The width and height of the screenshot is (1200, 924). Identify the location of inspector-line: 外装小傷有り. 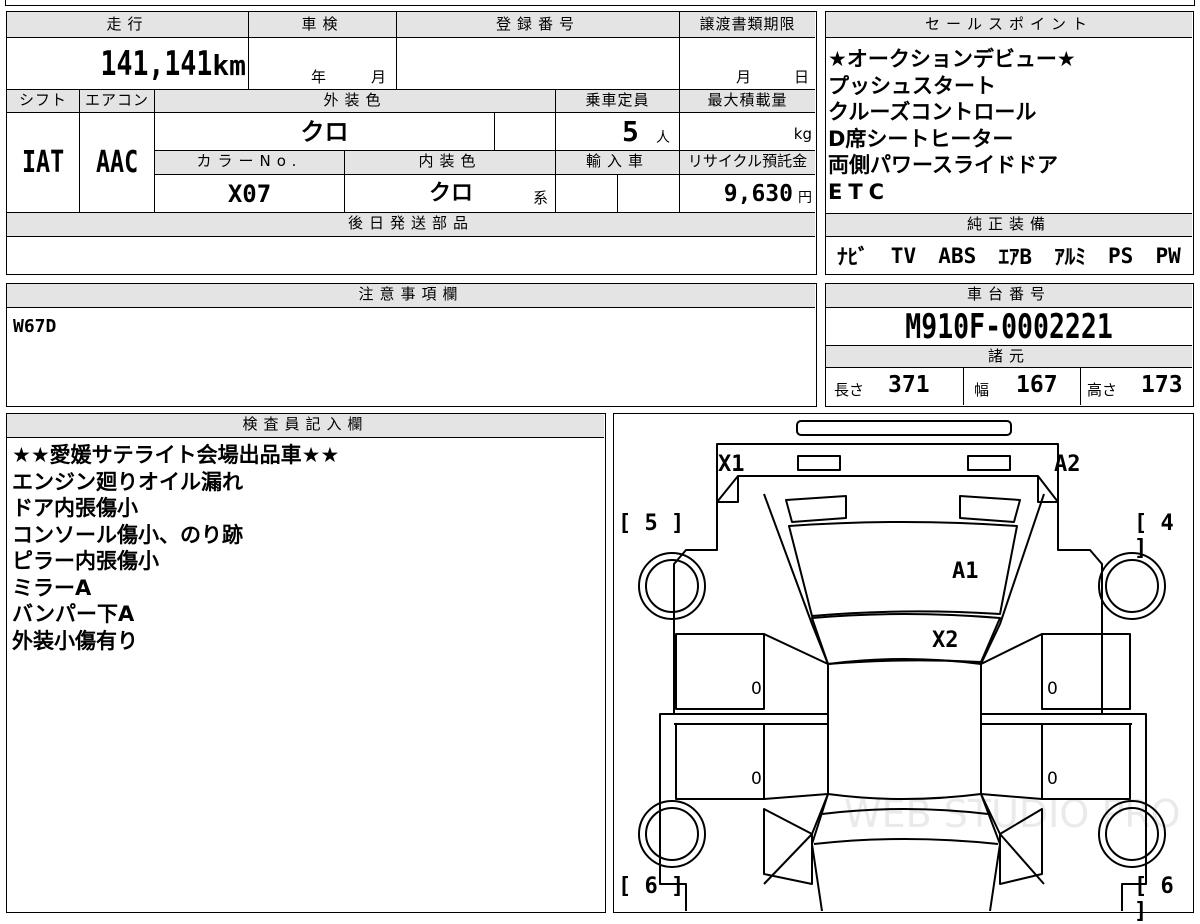
(75, 640).